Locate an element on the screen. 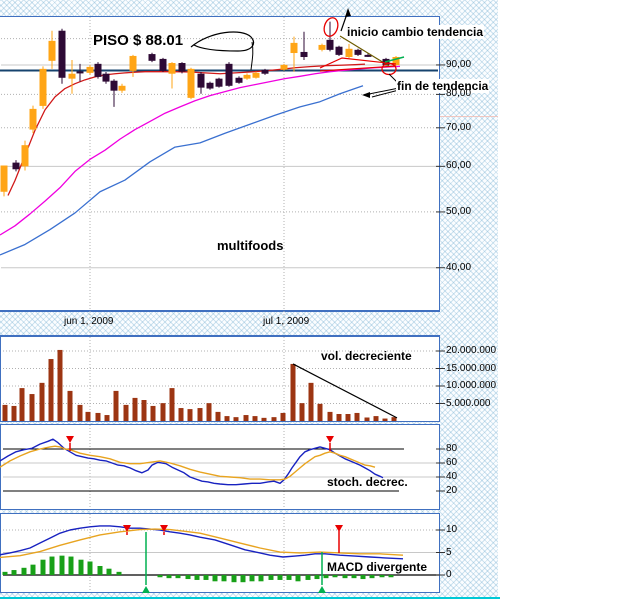 This screenshot has height=603, width=640. stochastic-panel is located at coordinates (220, 467).